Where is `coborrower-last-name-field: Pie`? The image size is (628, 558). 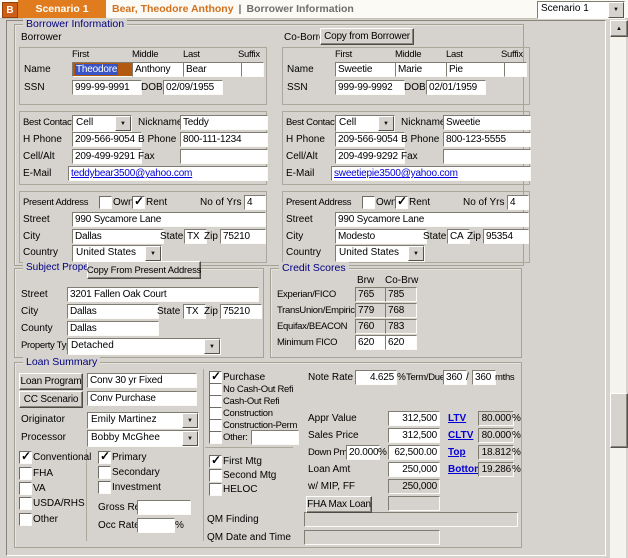 coborrower-last-name-field: Pie is located at coordinates (477, 69).